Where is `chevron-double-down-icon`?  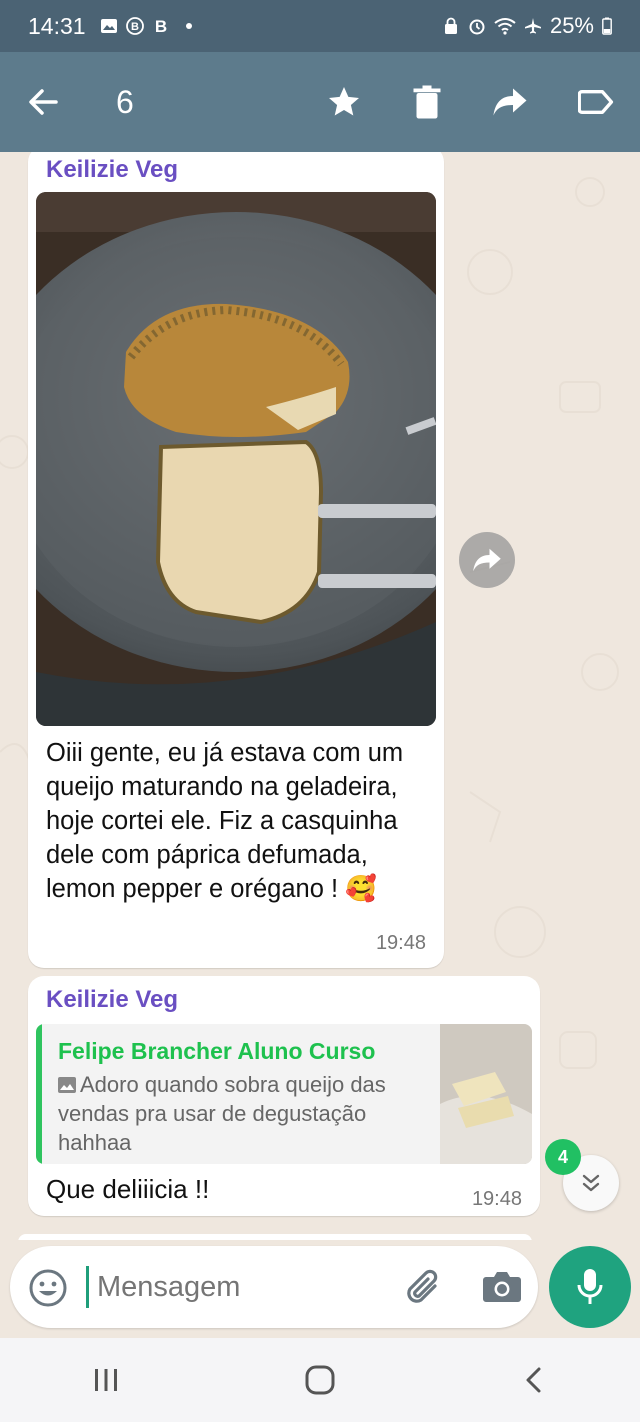 chevron-double-down-icon is located at coordinates (591, 1183).